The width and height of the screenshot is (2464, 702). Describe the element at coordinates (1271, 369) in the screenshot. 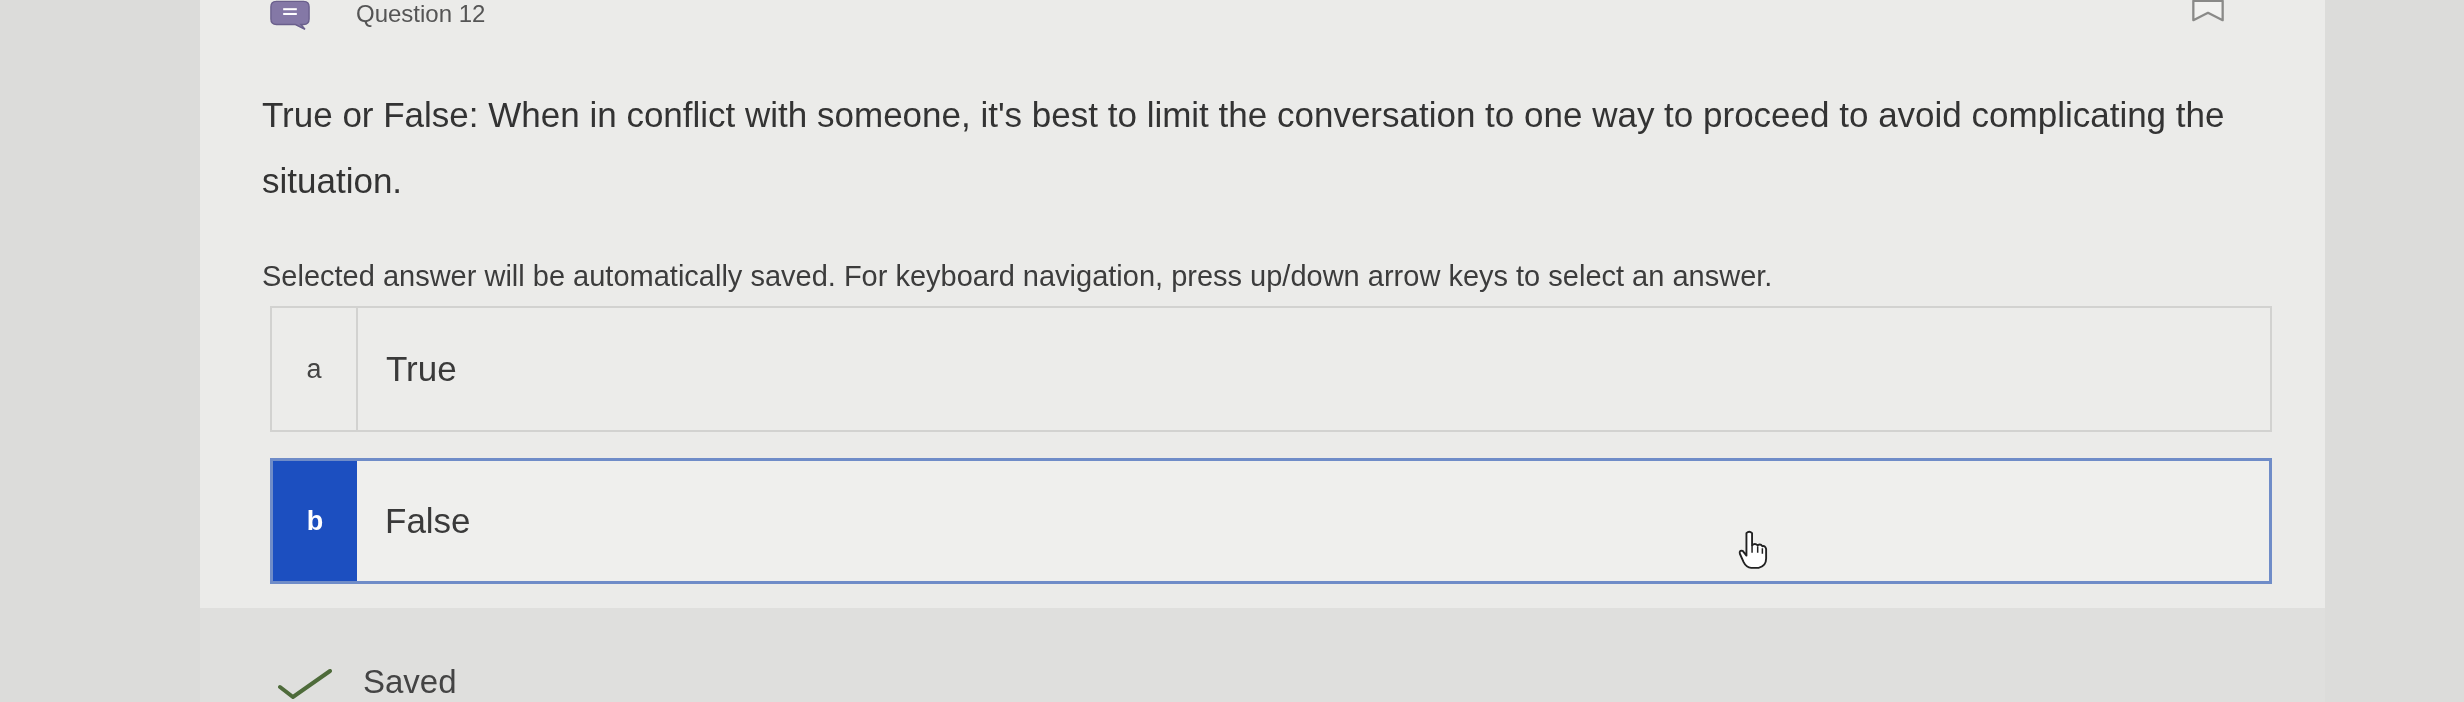

I see `answer-option: a True` at that location.